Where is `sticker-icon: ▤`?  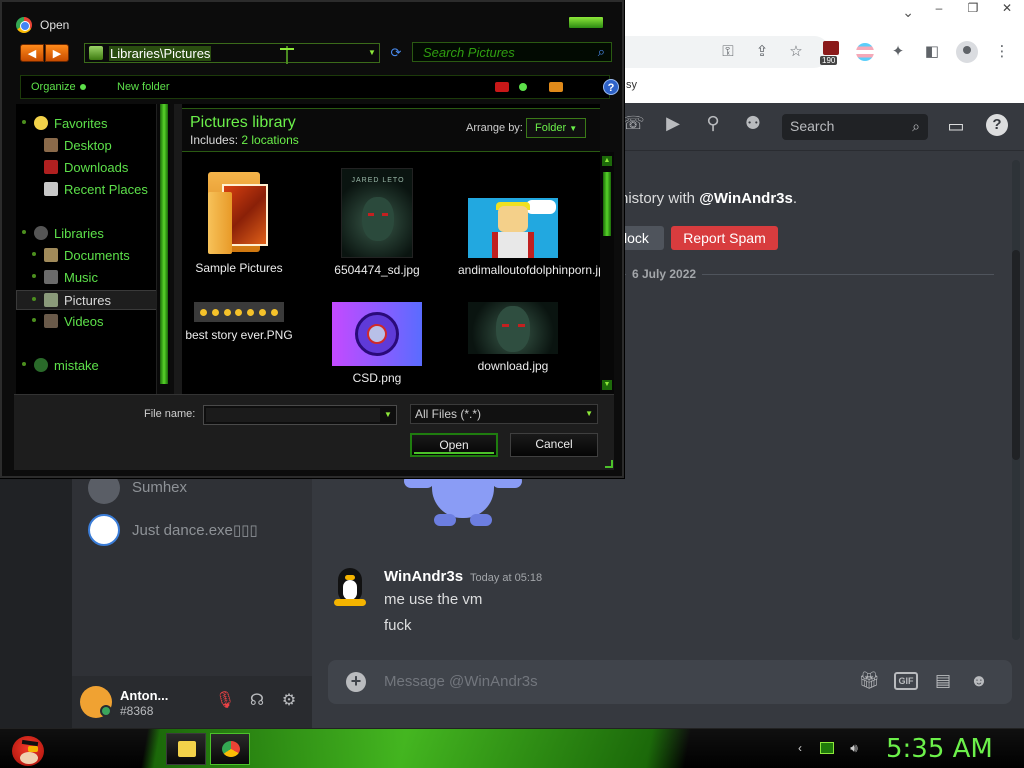 sticker-icon: ▤ is located at coordinates (943, 681).